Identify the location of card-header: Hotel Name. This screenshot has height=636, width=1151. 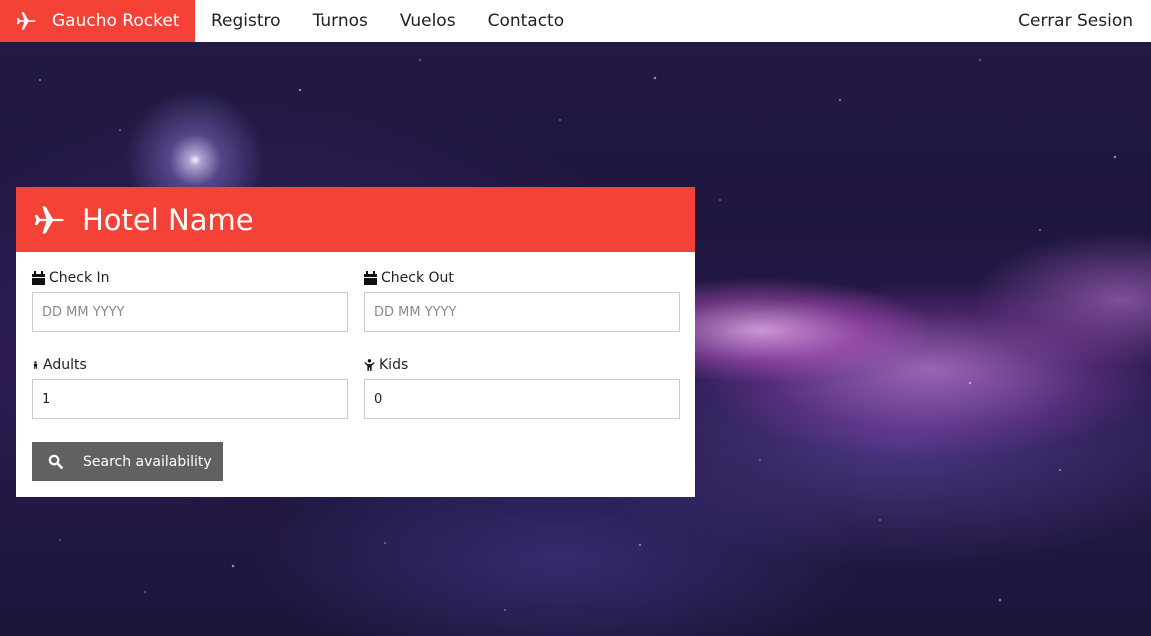
(355, 219).